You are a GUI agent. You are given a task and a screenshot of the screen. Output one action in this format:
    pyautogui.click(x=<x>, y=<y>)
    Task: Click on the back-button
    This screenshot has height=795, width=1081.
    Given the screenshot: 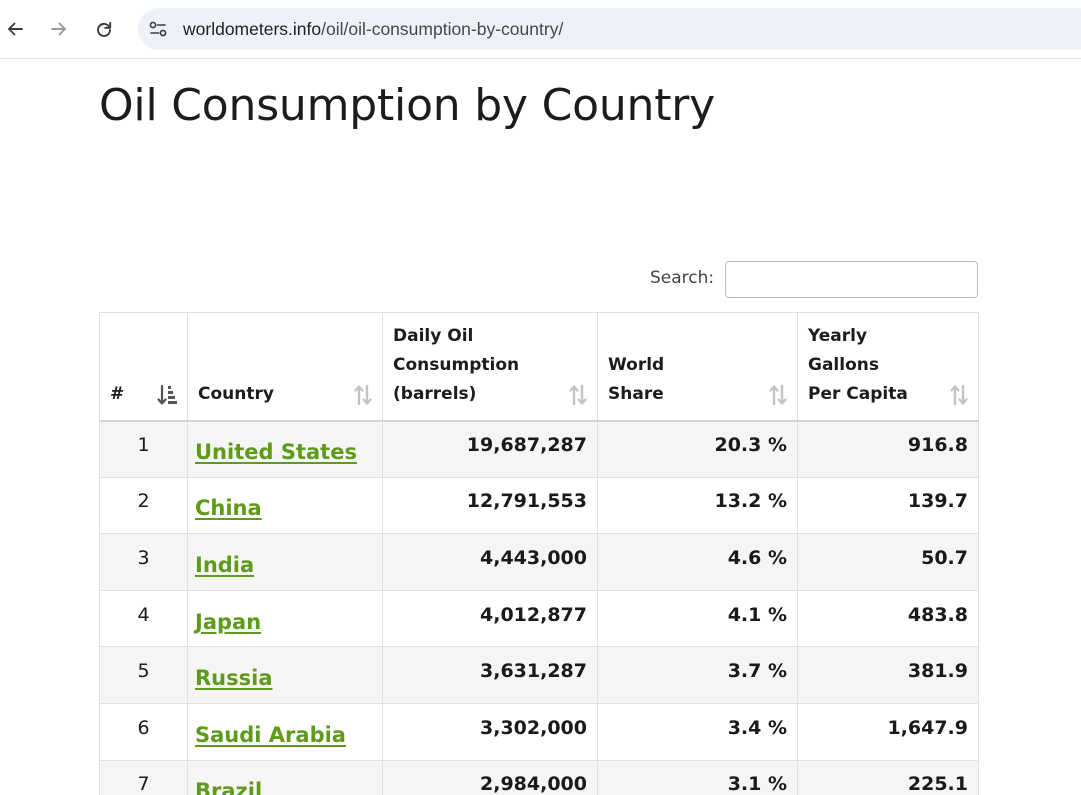 What is the action you would take?
    pyautogui.click(x=16, y=29)
    